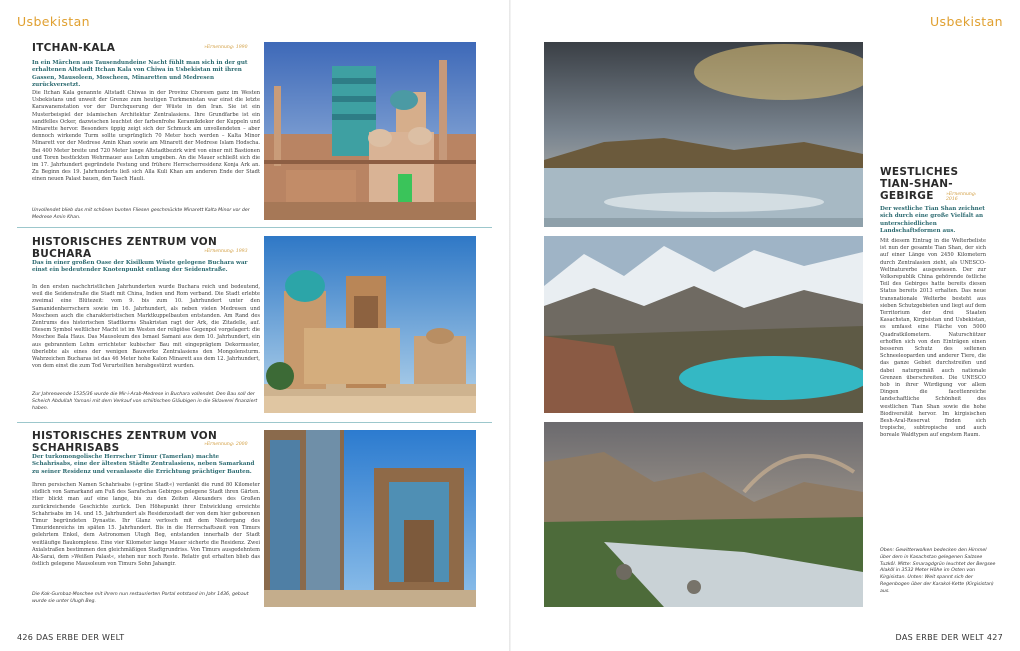 The image size is (1020, 651). I want to click on photo-salt-lake-tuzkol, so click(703, 134).